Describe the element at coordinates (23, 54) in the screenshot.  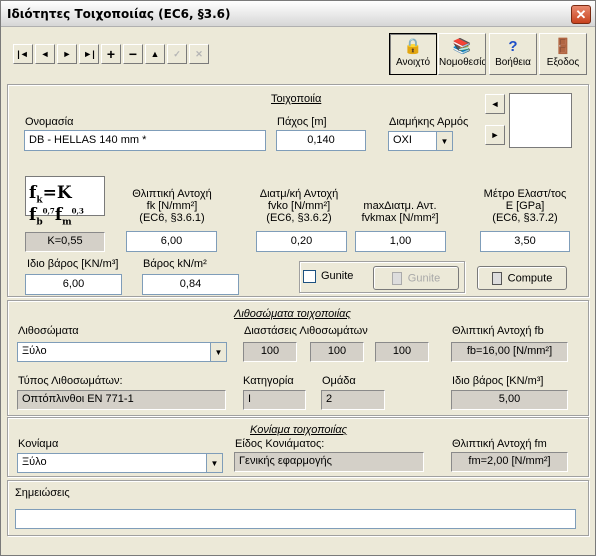
I see `first-record-button: |◄` at that location.